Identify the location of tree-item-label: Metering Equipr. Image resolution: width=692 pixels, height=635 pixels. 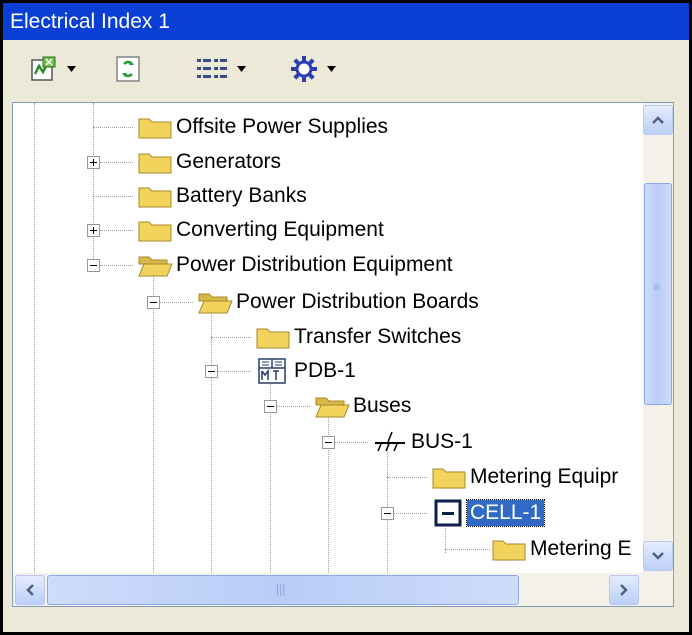
(544, 476).